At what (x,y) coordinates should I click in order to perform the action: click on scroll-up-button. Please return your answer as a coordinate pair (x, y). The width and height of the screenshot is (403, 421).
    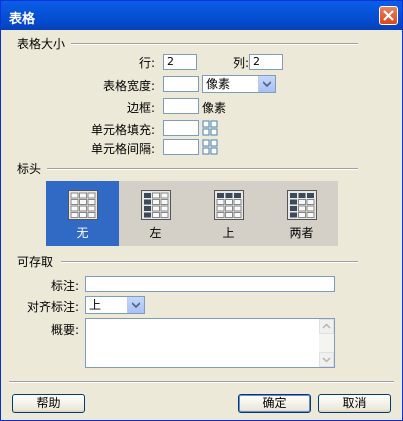
    Looking at the image, I should click on (326, 326).